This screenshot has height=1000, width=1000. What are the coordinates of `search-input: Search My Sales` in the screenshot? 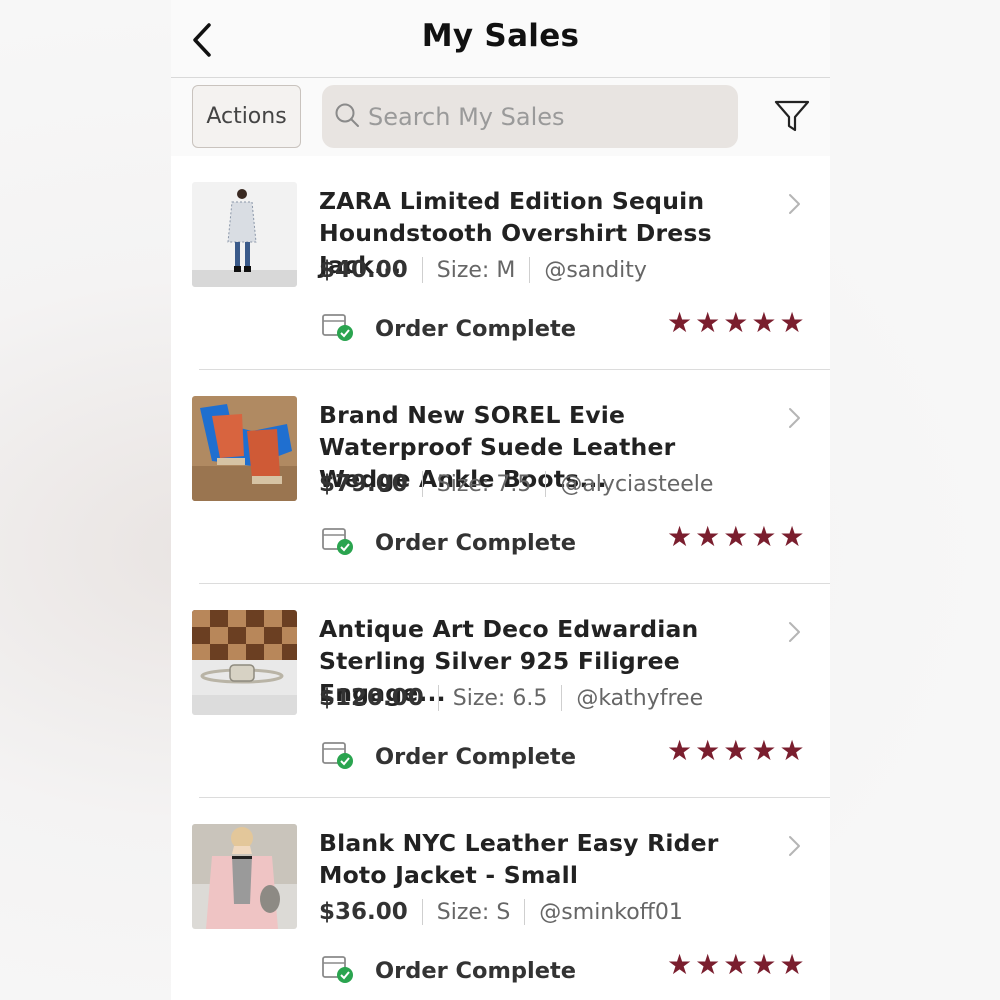 It's located at (530, 116).